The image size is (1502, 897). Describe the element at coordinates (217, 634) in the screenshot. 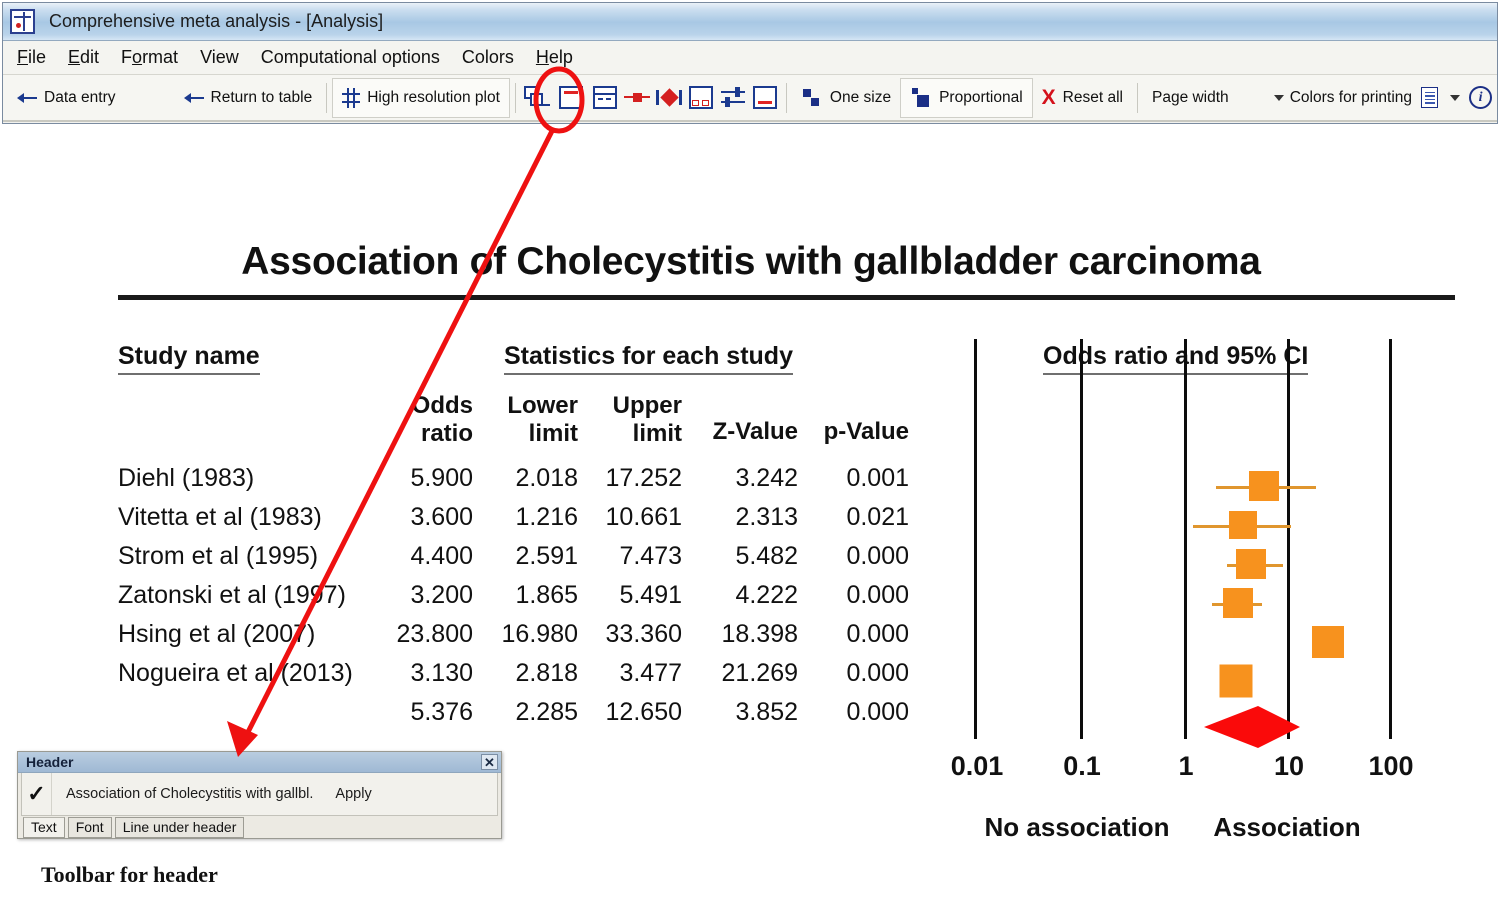

I see `table-row: Hsing et al (2007)` at that location.